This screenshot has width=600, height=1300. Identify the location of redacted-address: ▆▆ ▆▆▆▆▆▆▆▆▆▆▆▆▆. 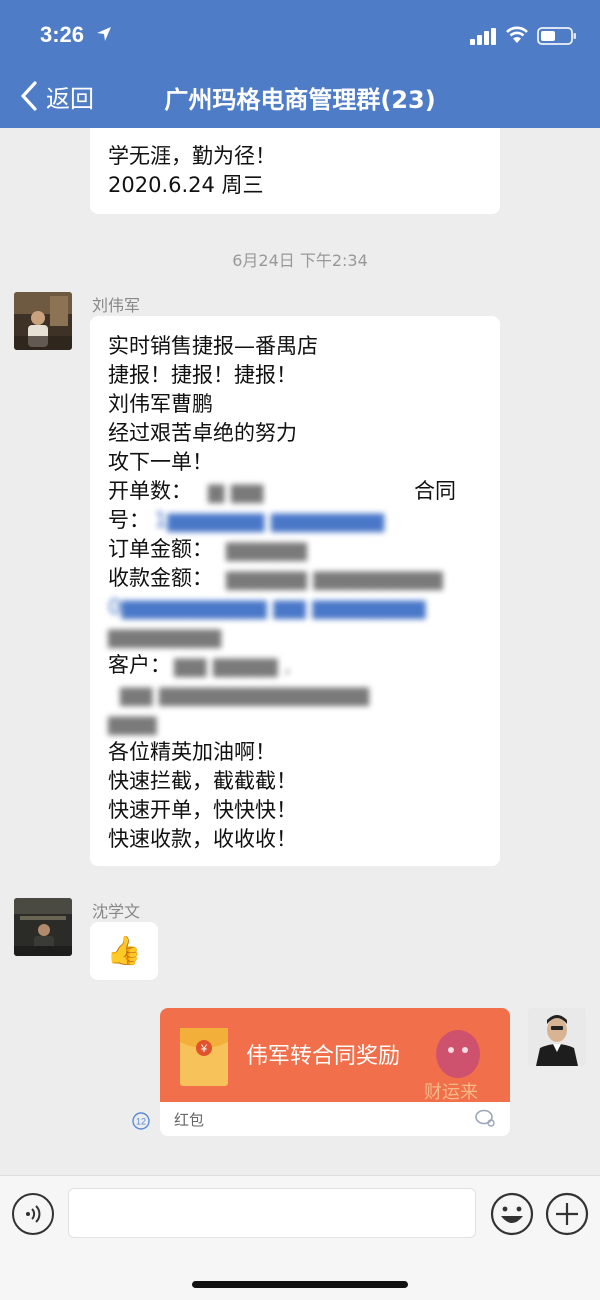
(244, 694).